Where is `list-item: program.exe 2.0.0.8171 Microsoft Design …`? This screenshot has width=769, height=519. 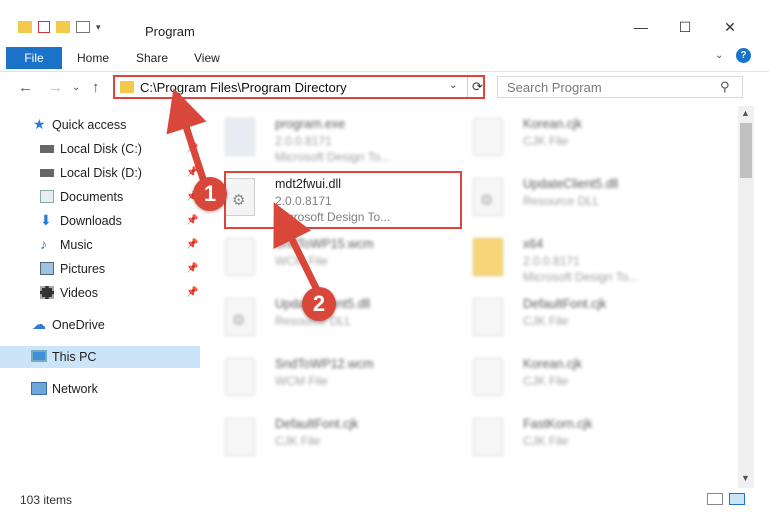
list-item: program.exe 2.0.0.8171 Microsoft Design … is located at coordinates (324, 140).